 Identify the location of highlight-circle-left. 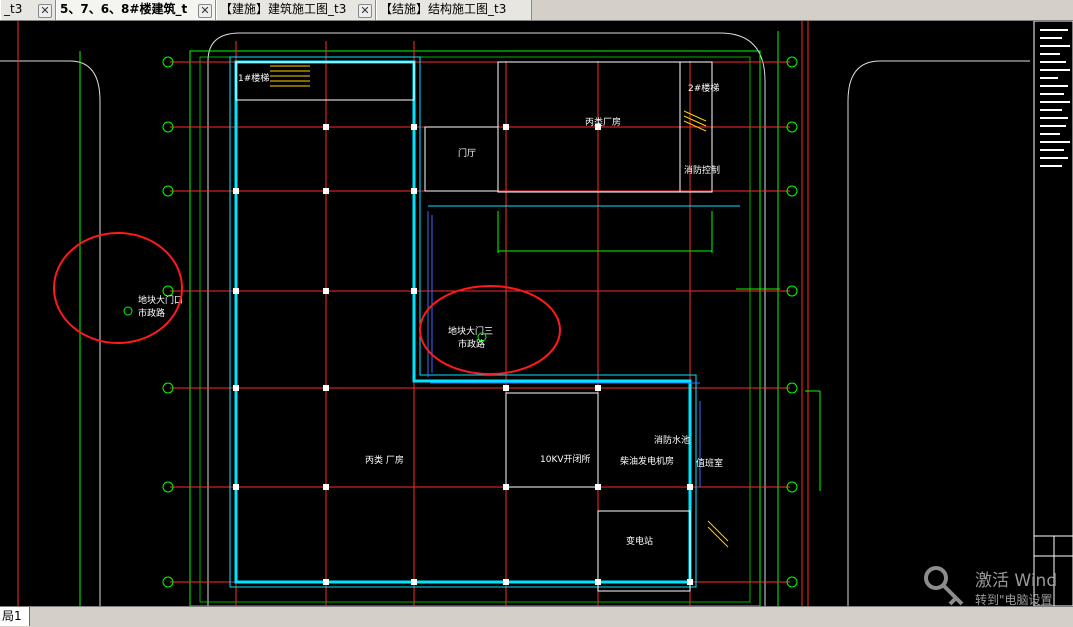
(118, 288).